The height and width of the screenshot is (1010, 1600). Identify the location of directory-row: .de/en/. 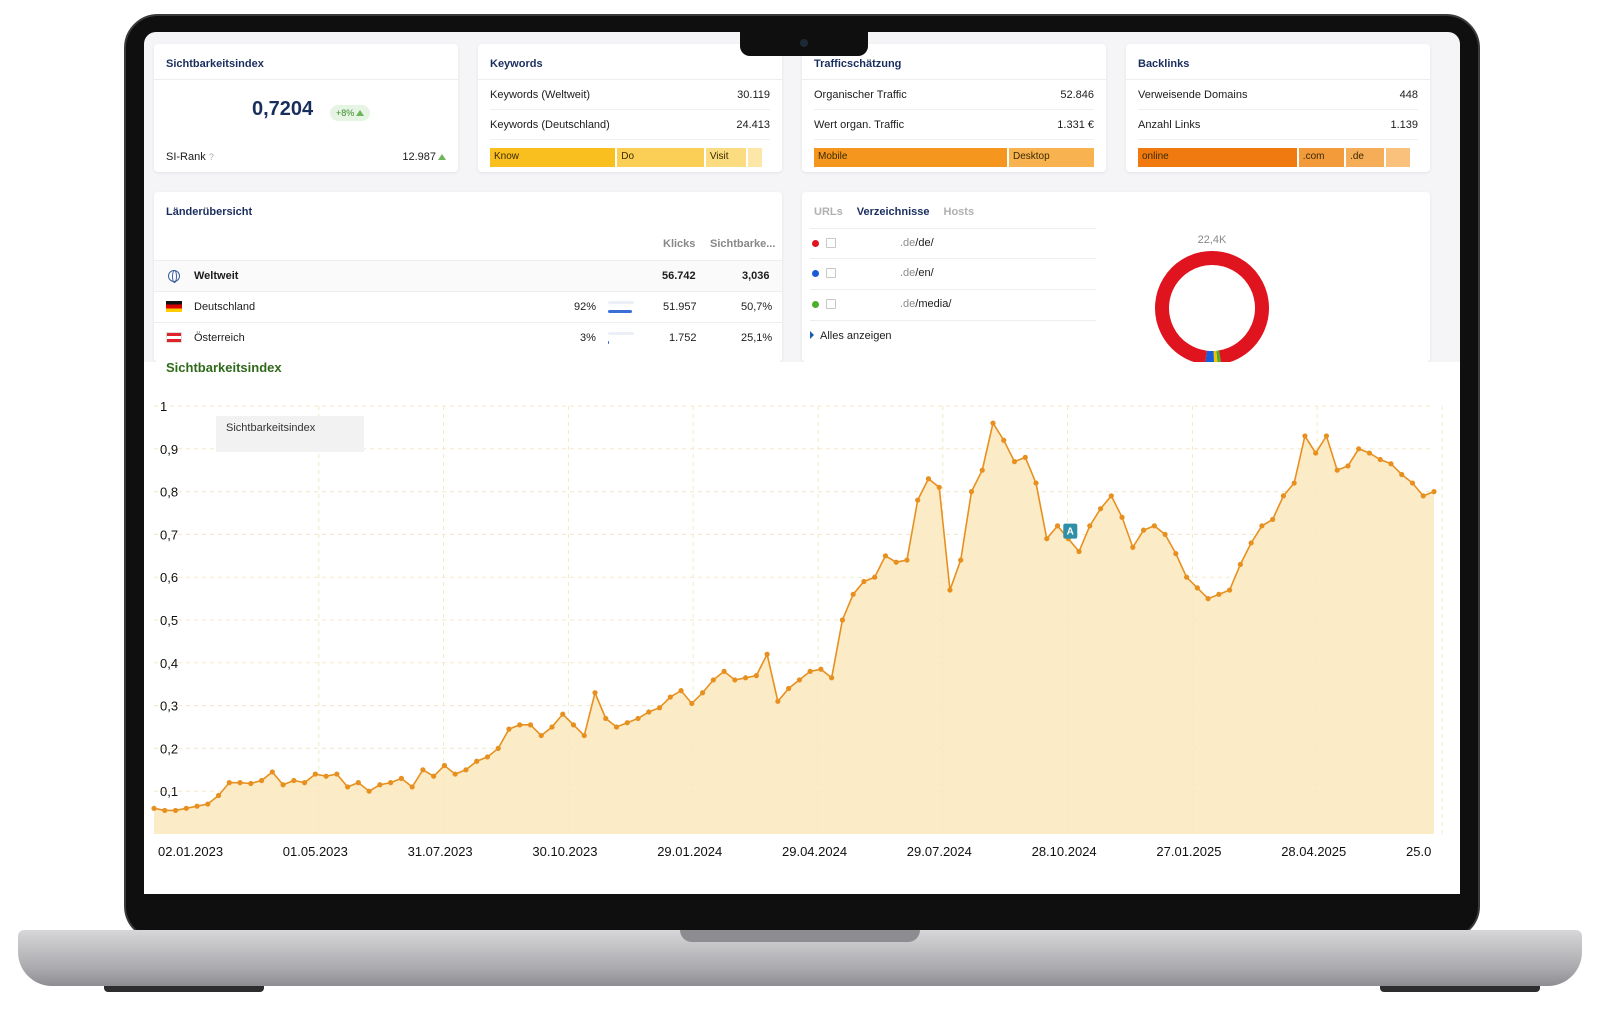
(953, 274).